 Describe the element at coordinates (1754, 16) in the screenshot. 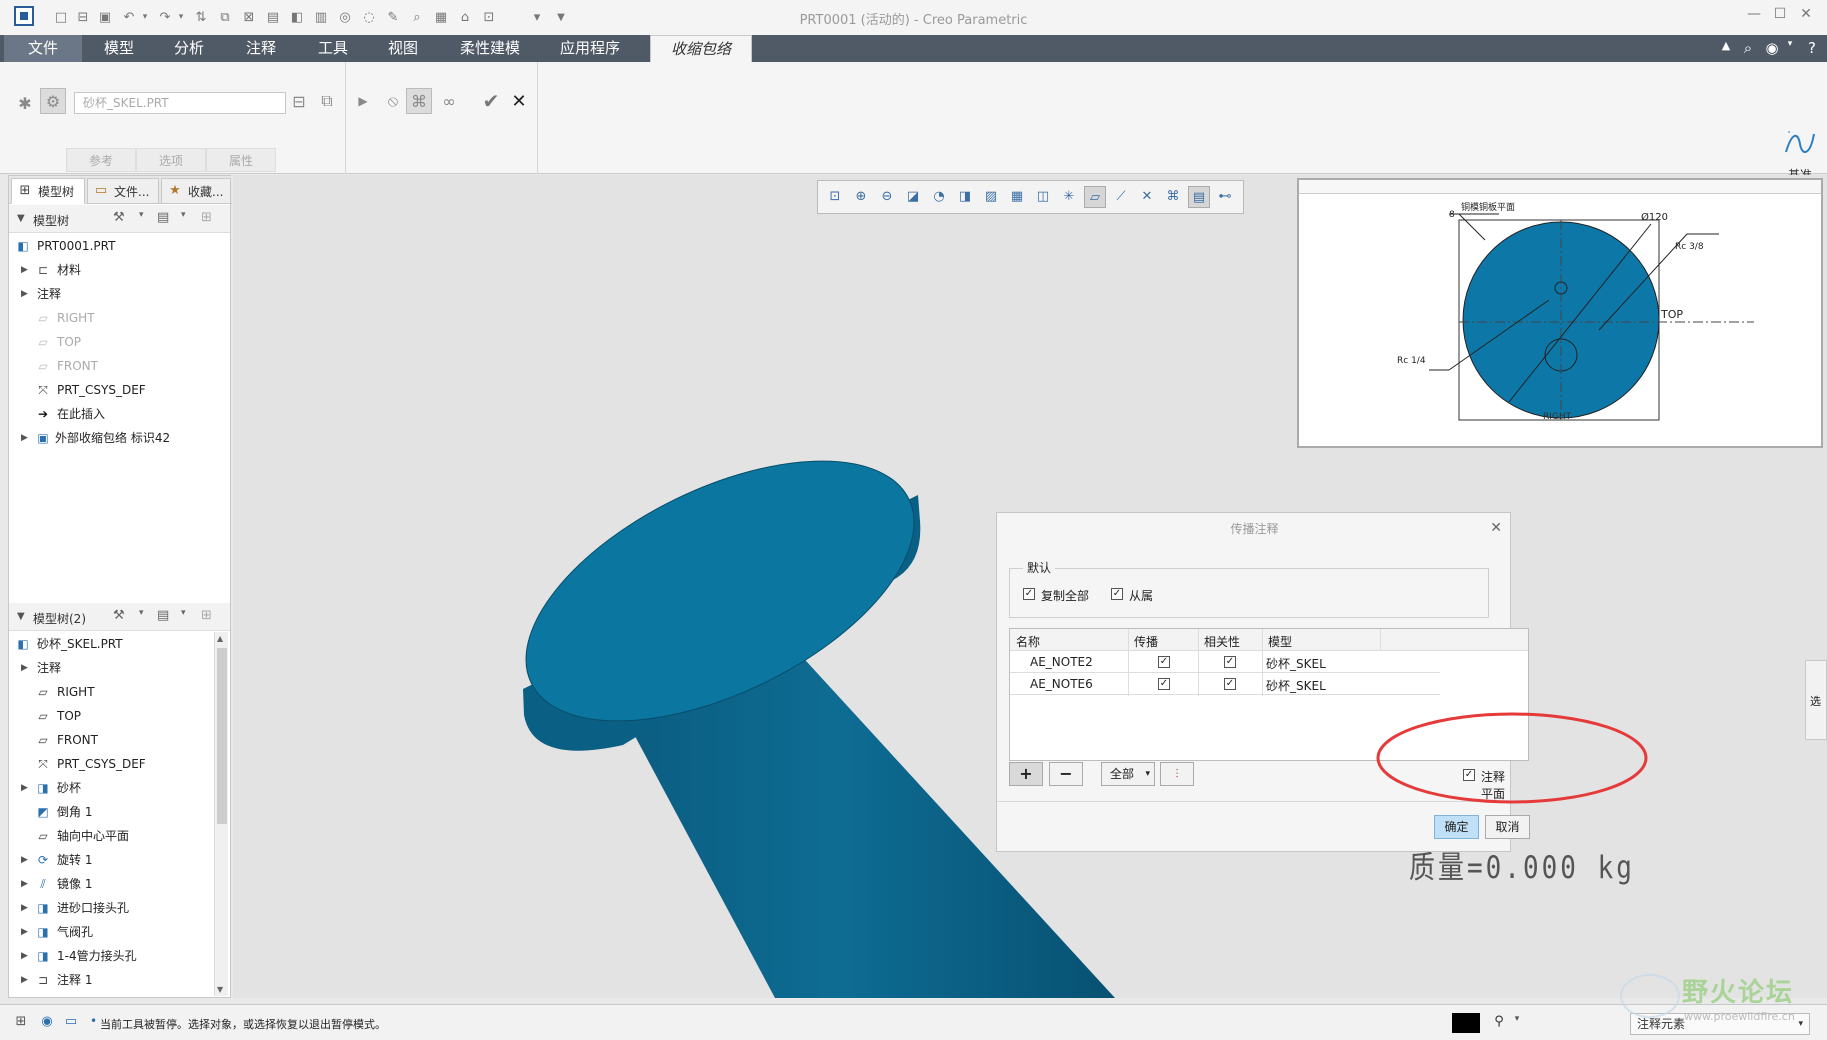

I see `minimize-icon: —` at that location.